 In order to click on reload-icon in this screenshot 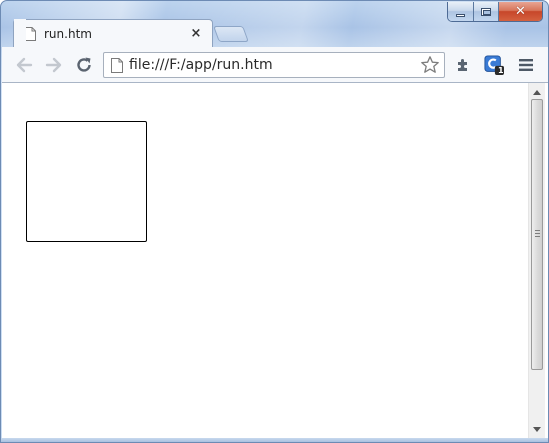, I will do `click(84, 64)`.